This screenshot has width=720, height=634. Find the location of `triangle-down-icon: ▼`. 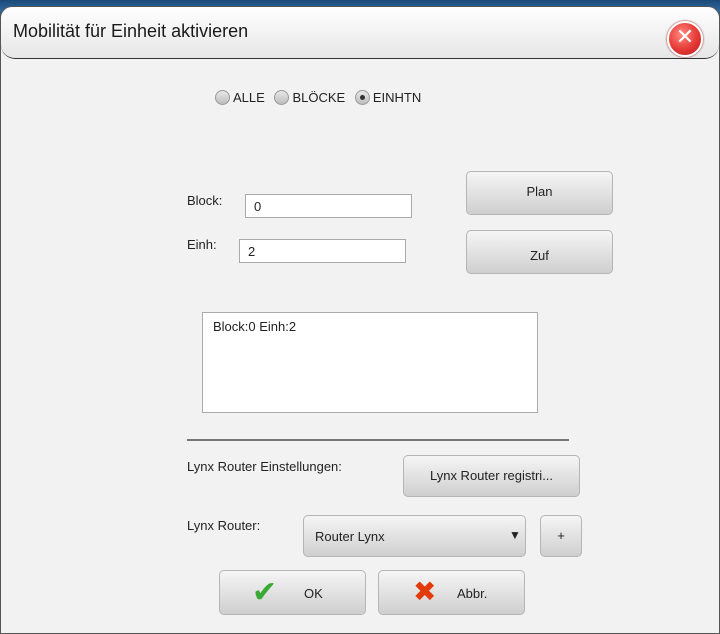

triangle-down-icon: ▼ is located at coordinates (515, 535).